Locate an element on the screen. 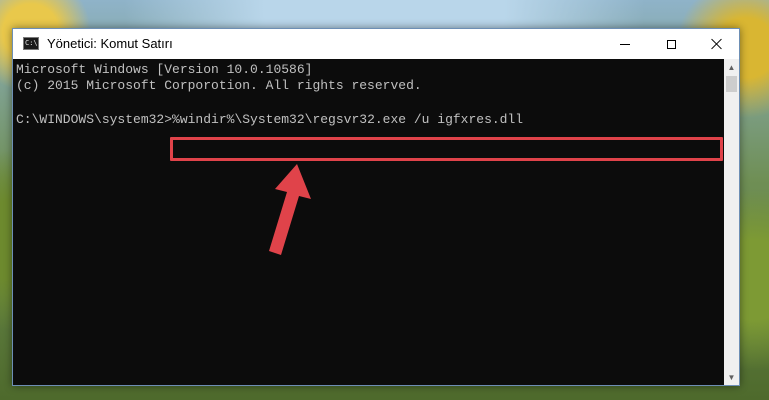  minimize-button is located at coordinates (625, 44).